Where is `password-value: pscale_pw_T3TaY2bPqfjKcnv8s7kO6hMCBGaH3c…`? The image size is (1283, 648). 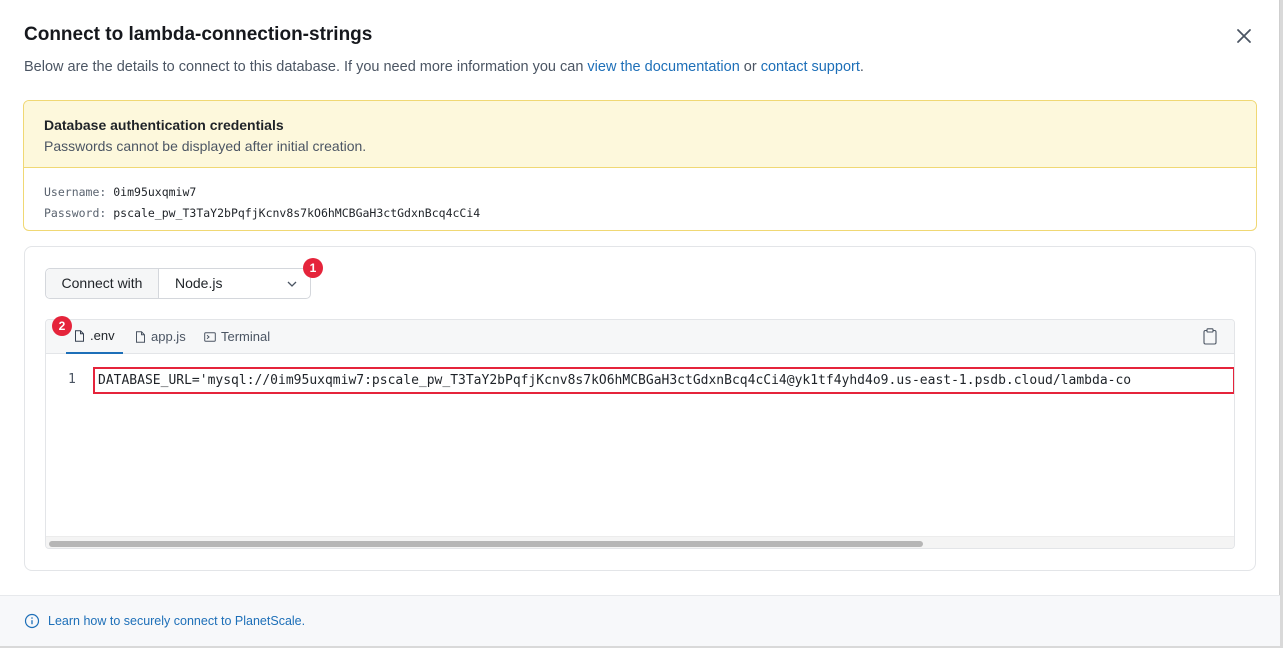 password-value: pscale_pw_T3TaY2bPqfjKcnv8s7kO6hMCBGaH3c… is located at coordinates (296, 213).